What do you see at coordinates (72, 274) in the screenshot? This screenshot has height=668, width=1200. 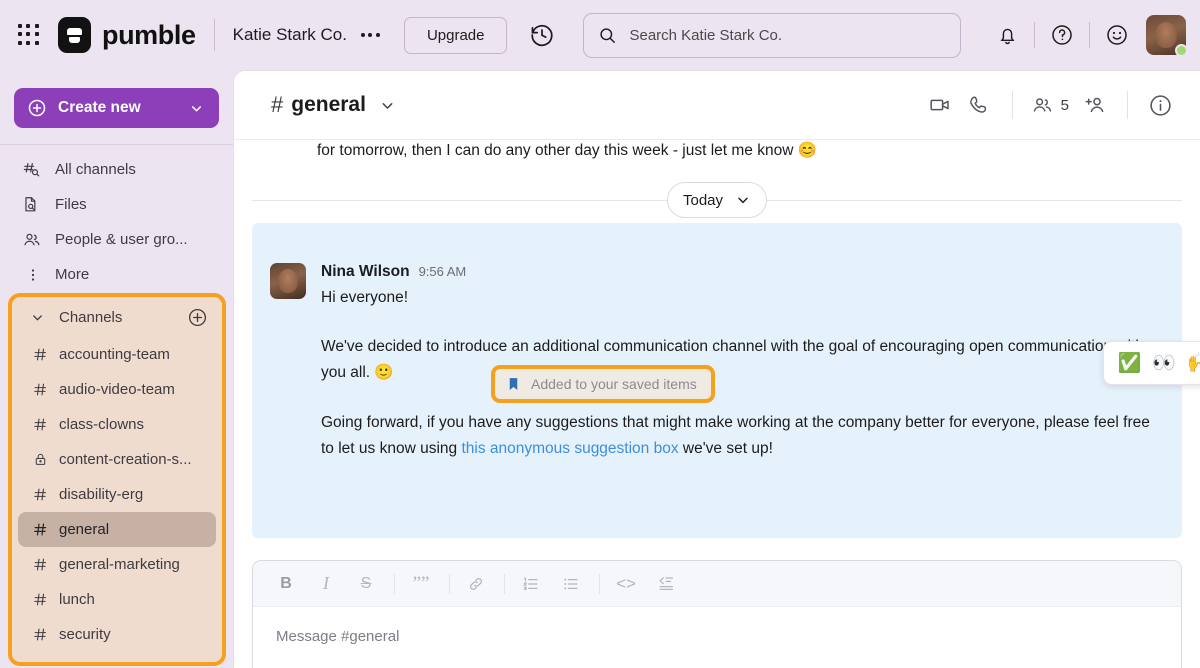 I see `sidebar-item-label: More` at bounding box center [72, 274].